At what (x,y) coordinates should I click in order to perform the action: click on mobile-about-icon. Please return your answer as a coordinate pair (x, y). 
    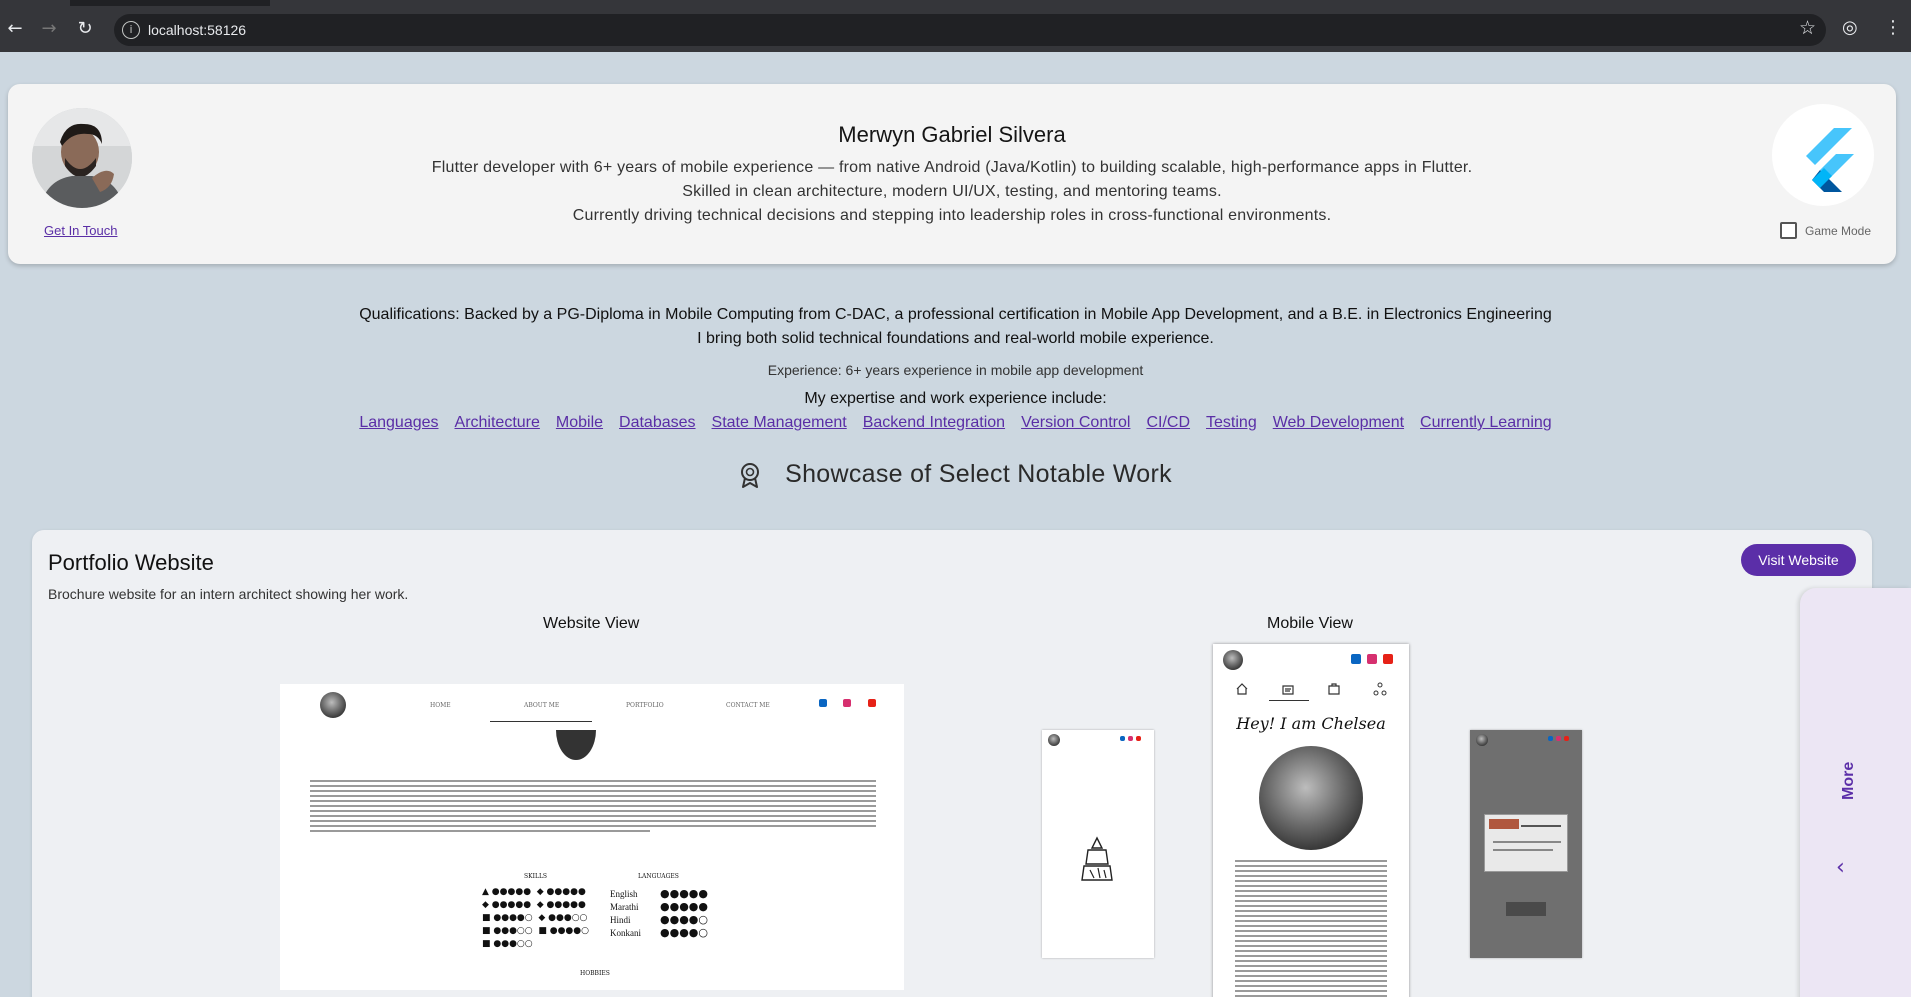
    Looking at the image, I should click on (1288, 690).